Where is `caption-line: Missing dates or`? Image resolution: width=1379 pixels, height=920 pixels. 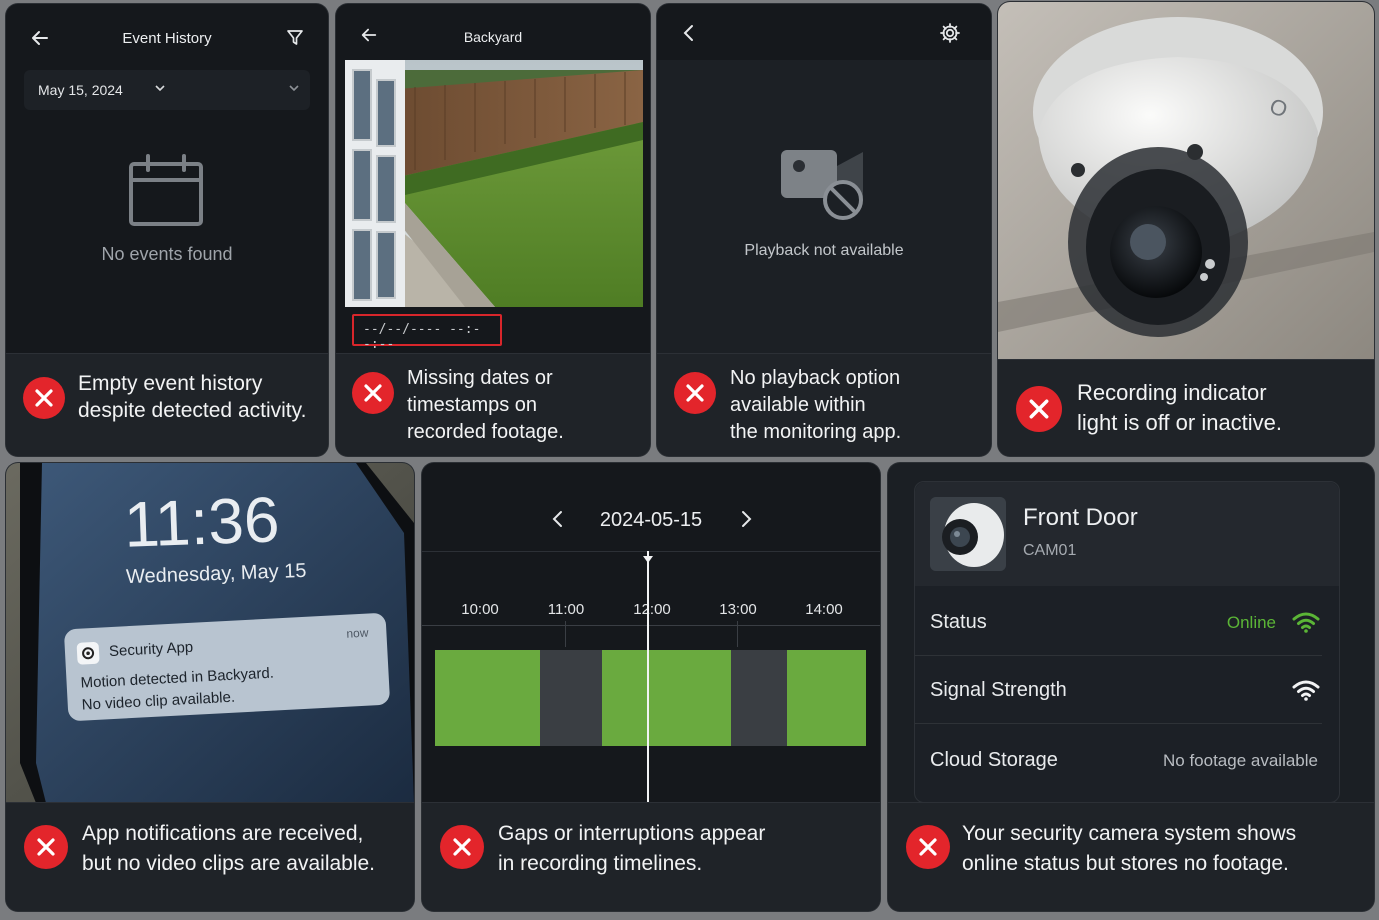
caption-line: Missing dates or is located at coordinates (480, 378).